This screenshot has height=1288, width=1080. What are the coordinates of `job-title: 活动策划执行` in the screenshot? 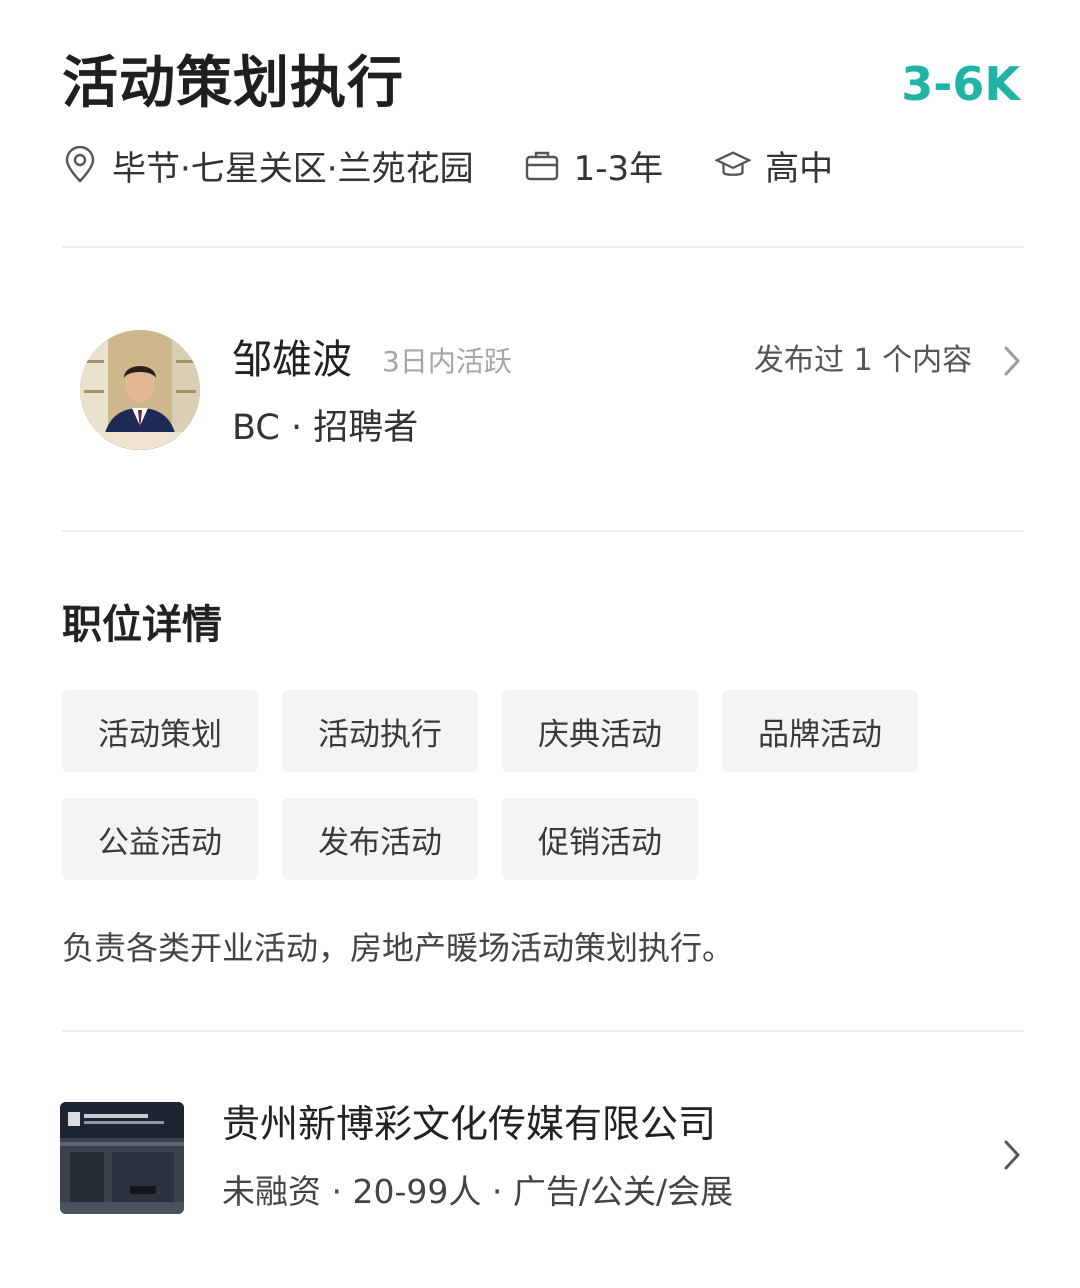 It's located at (233, 83).